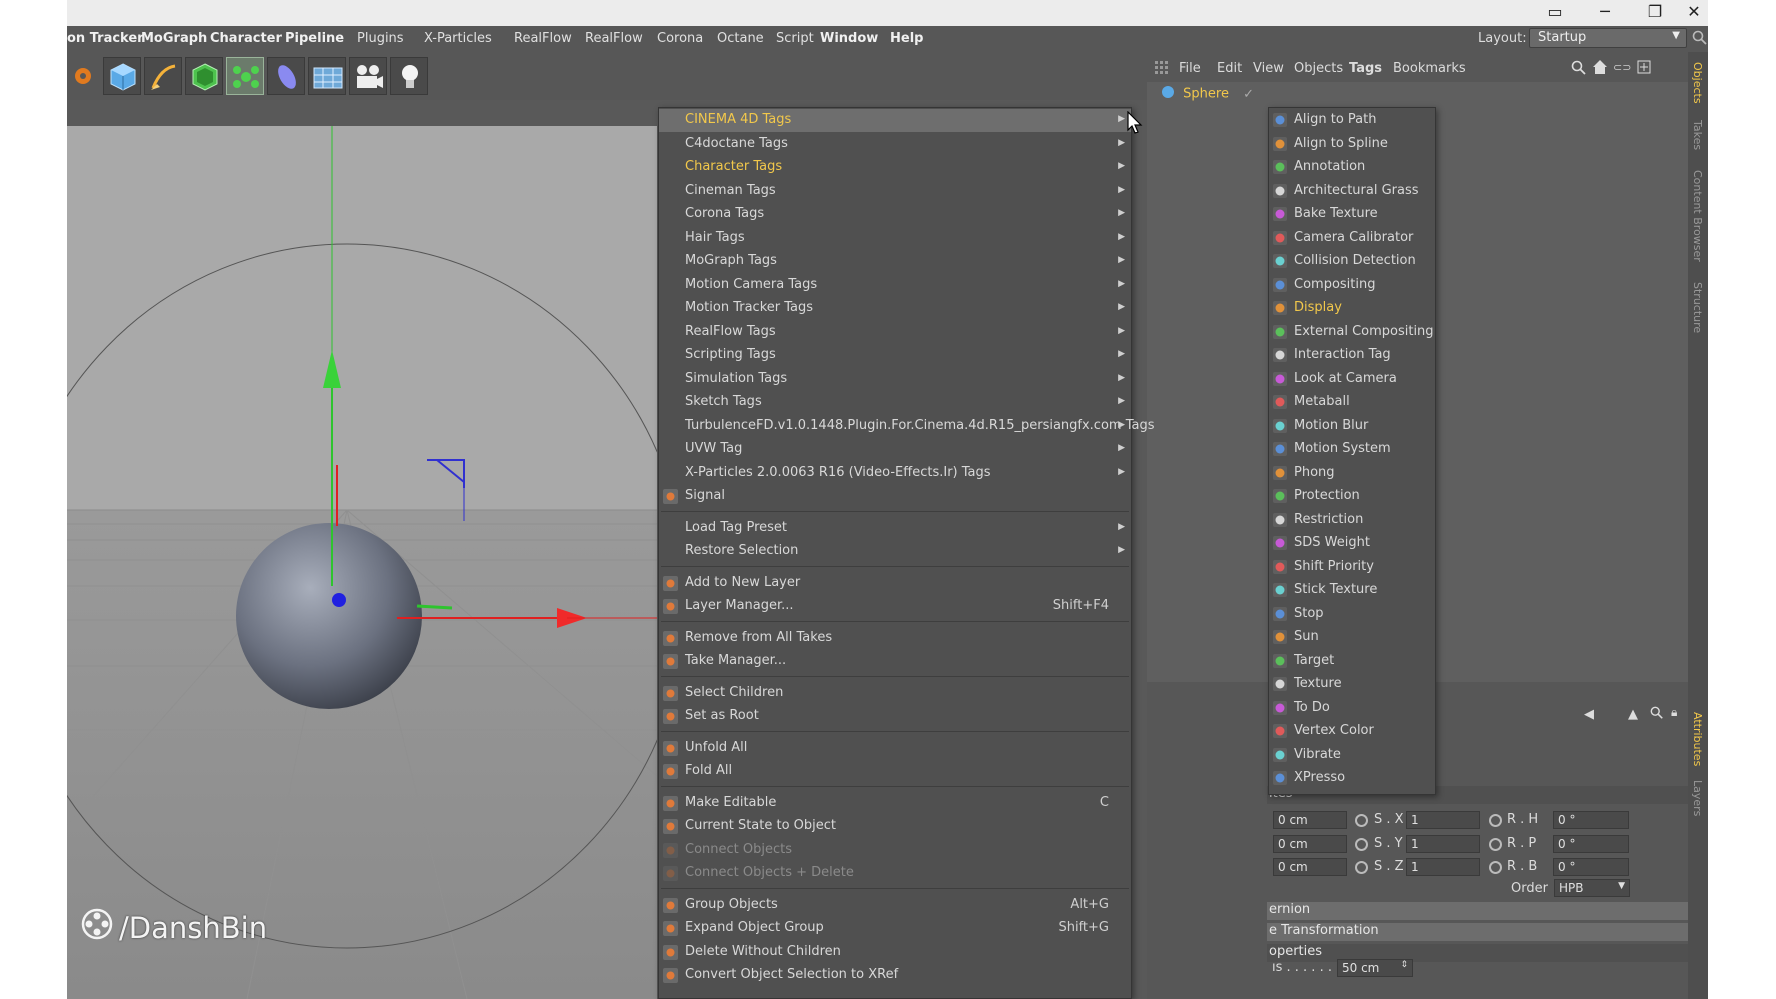 This screenshot has height=999, width=1776. What do you see at coordinates (895, 638) in the screenshot?
I see `context-menu-item: Remove from All Takes` at bounding box center [895, 638].